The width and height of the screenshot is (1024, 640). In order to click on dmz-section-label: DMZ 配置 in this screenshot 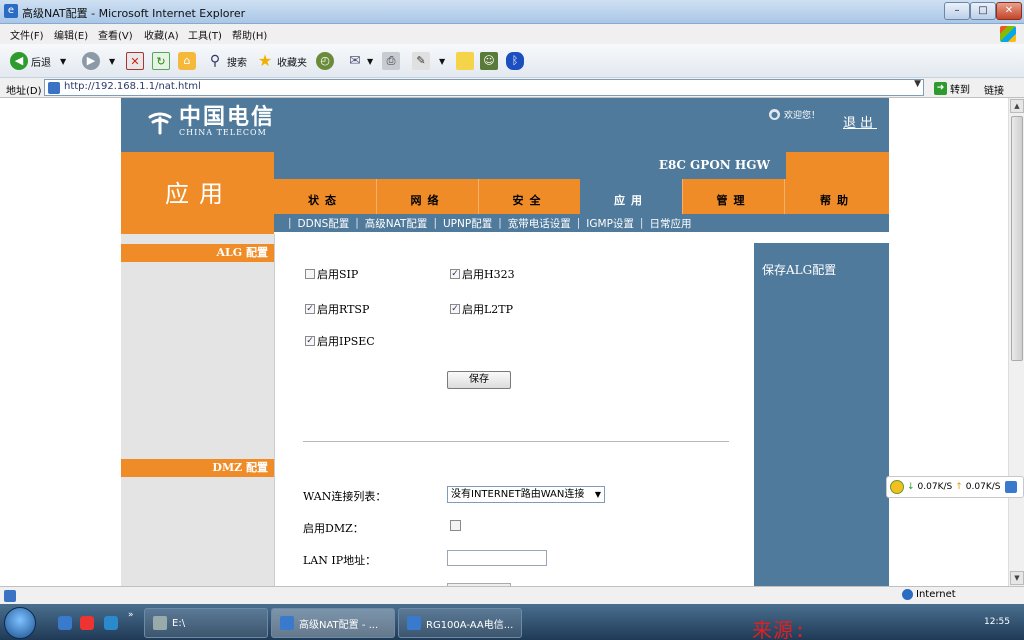, I will do `click(197, 468)`.